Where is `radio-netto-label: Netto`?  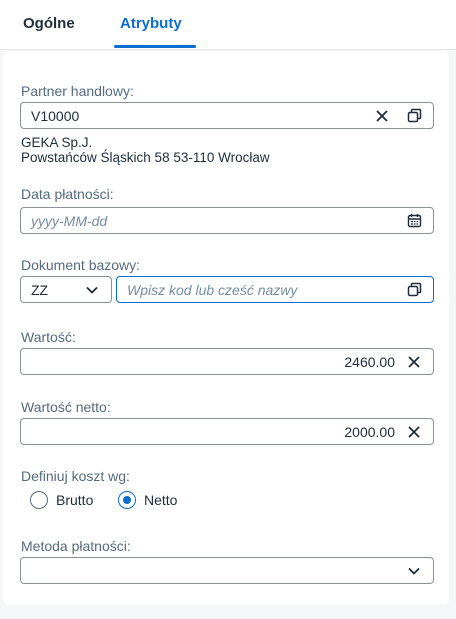
radio-netto-label: Netto is located at coordinates (160, 500).